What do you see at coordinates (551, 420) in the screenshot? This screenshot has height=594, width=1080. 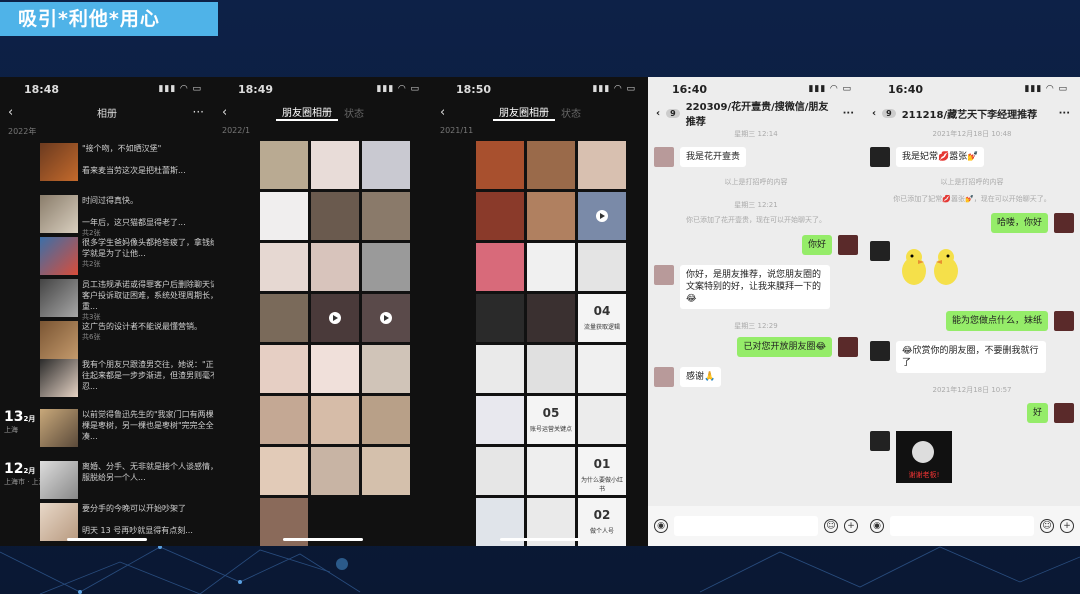 I see `doc-thumbnail: 05 账号运营关键点` at bounding box center [551, 420].